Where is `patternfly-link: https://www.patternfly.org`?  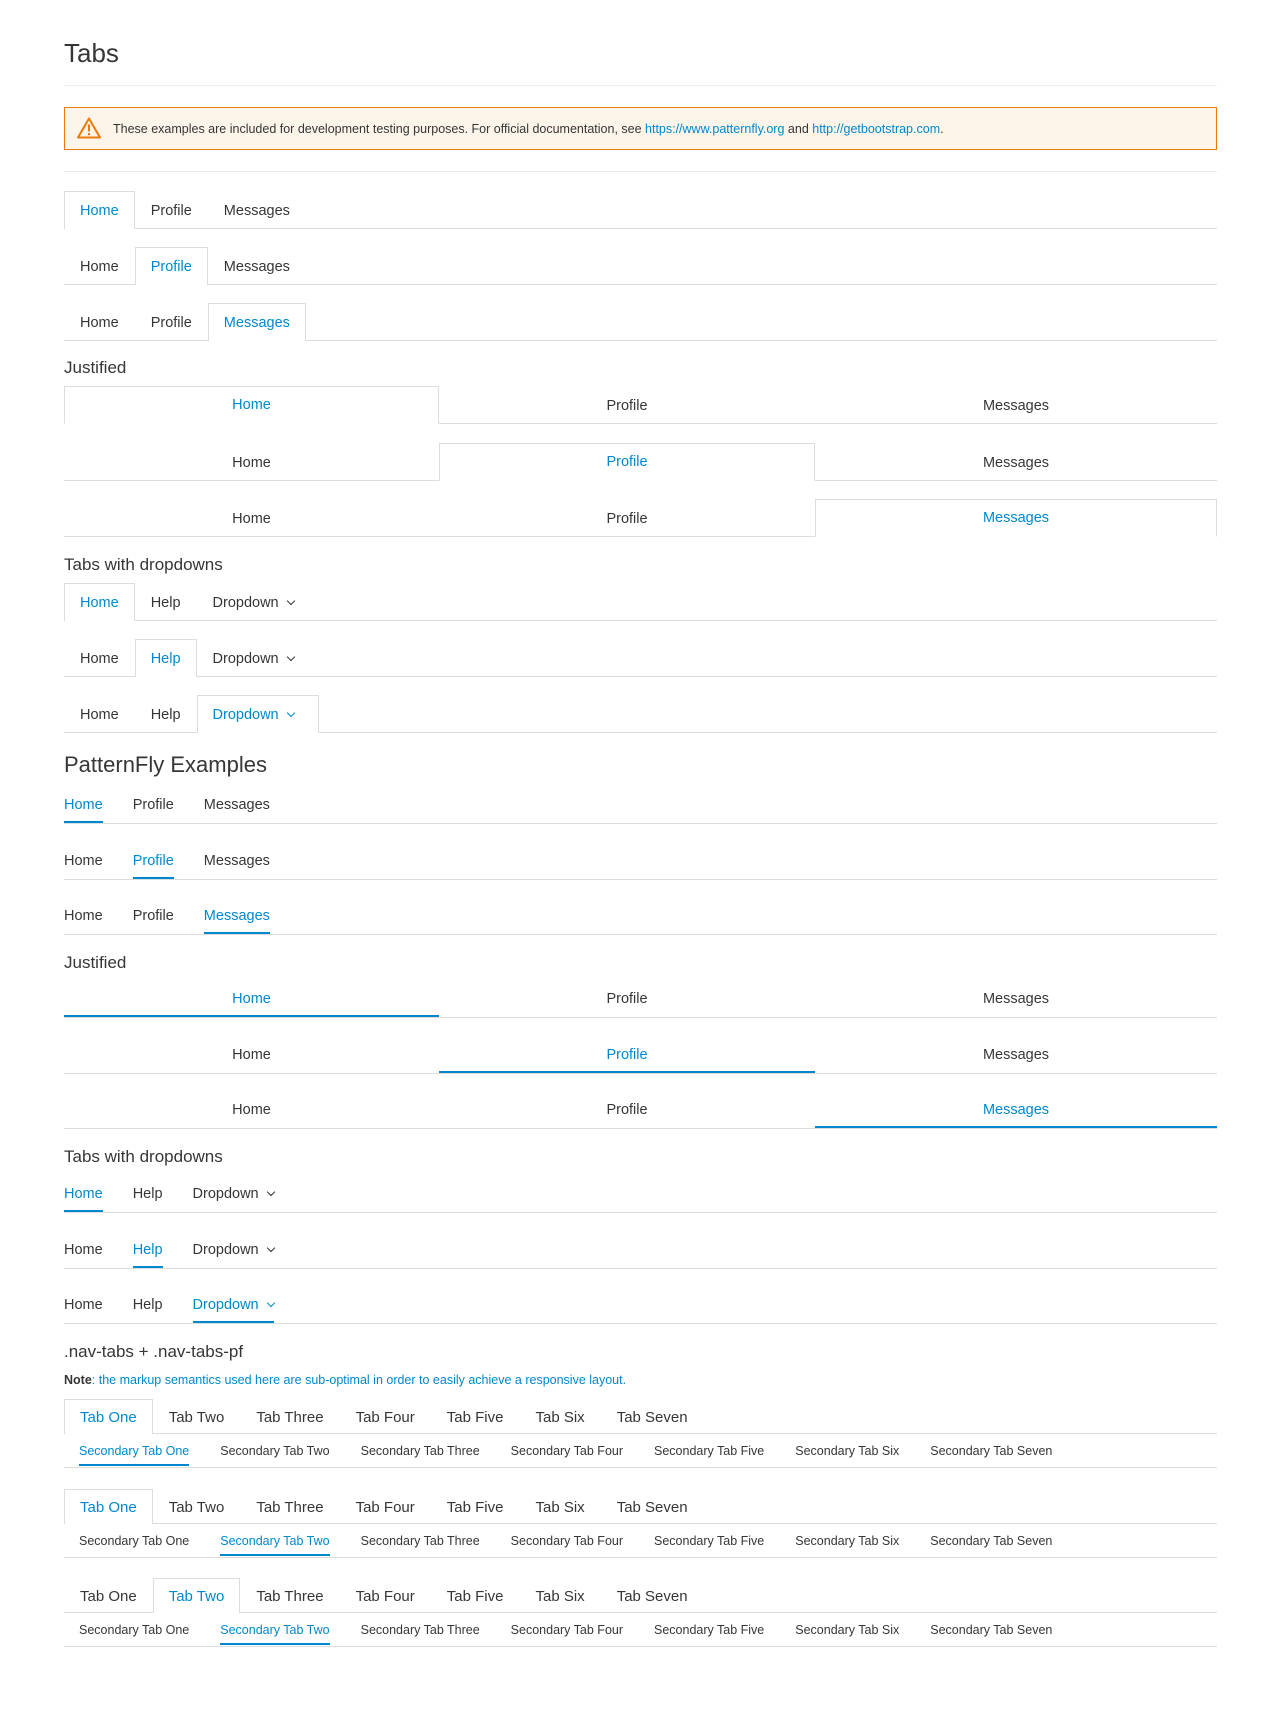
patternfly-link: https://www.patternfly.org is located at coordinates (714, 129).